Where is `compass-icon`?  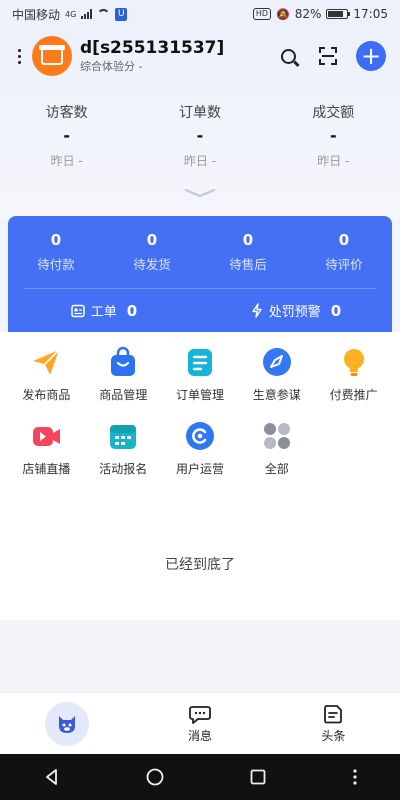 compass-icon is located at coordinates (276, 362).